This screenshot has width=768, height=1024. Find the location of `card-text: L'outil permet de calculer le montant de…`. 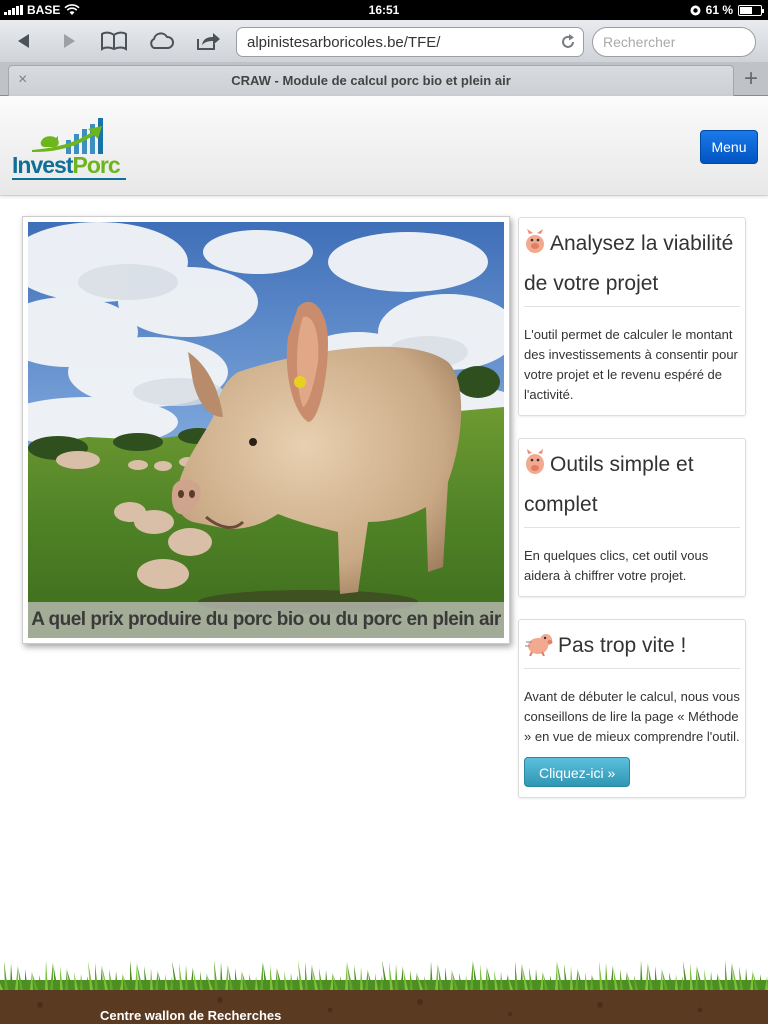

card-text: L'outil permet de calculer le montant de… is located at coordinates (631, 364).